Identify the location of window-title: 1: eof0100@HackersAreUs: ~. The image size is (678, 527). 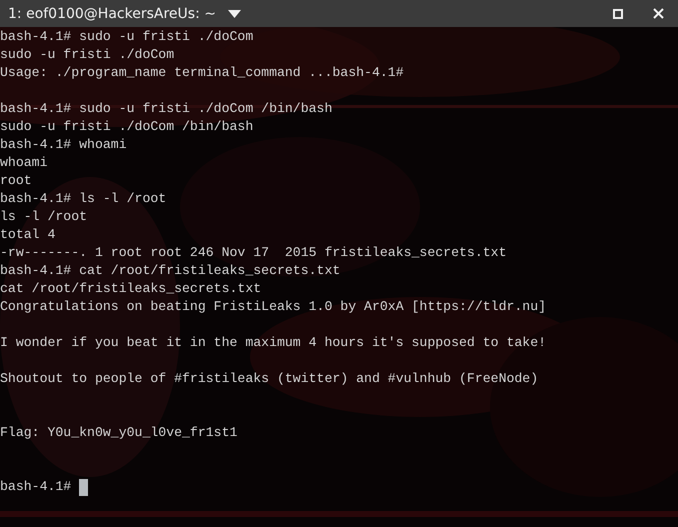
(112, 14).